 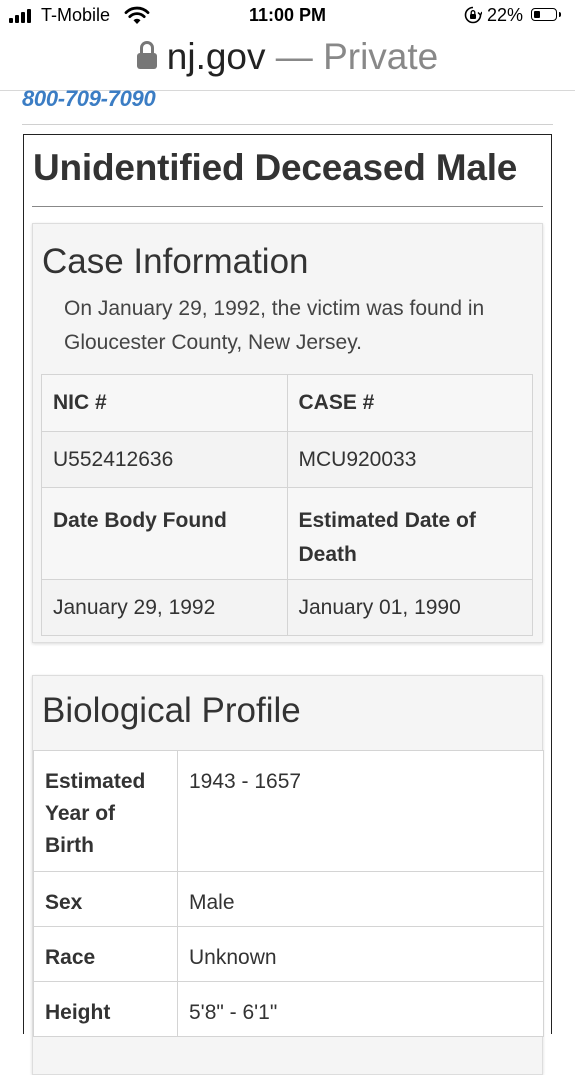 I want to click on table-row: Sex Male, so click(x=288, y=899).